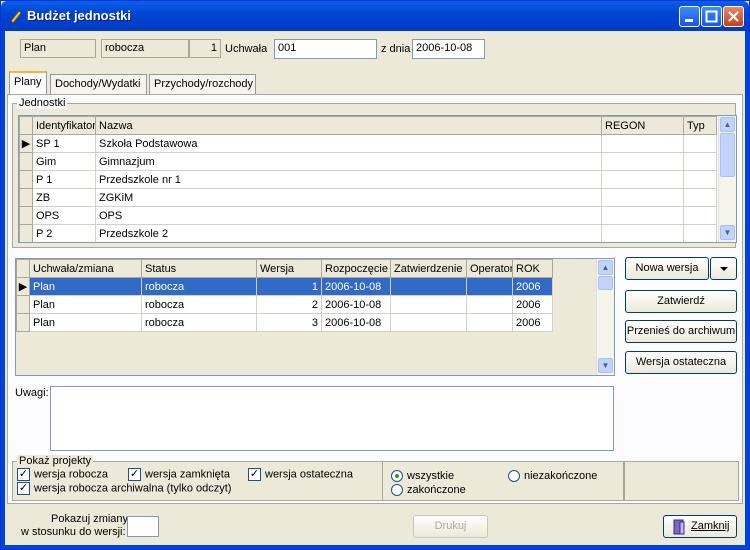  Describe the element at coordinates (450, 526) in the screenshot. I see `print-button: Drukuj` at that location.